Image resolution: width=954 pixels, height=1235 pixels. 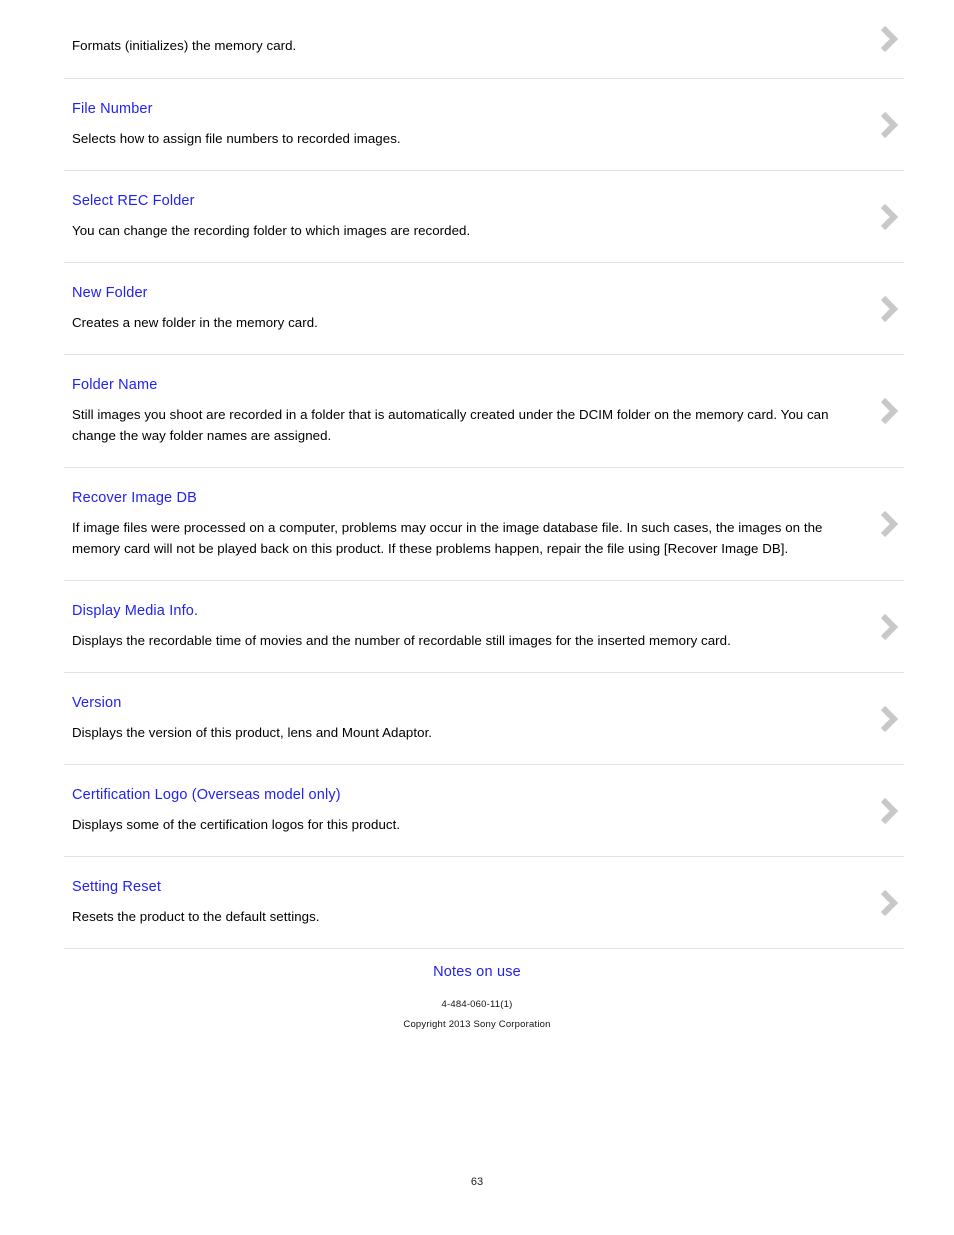 I want to click on entry-description: Creates a new folder in the memory card., so click(x=195, y=322).